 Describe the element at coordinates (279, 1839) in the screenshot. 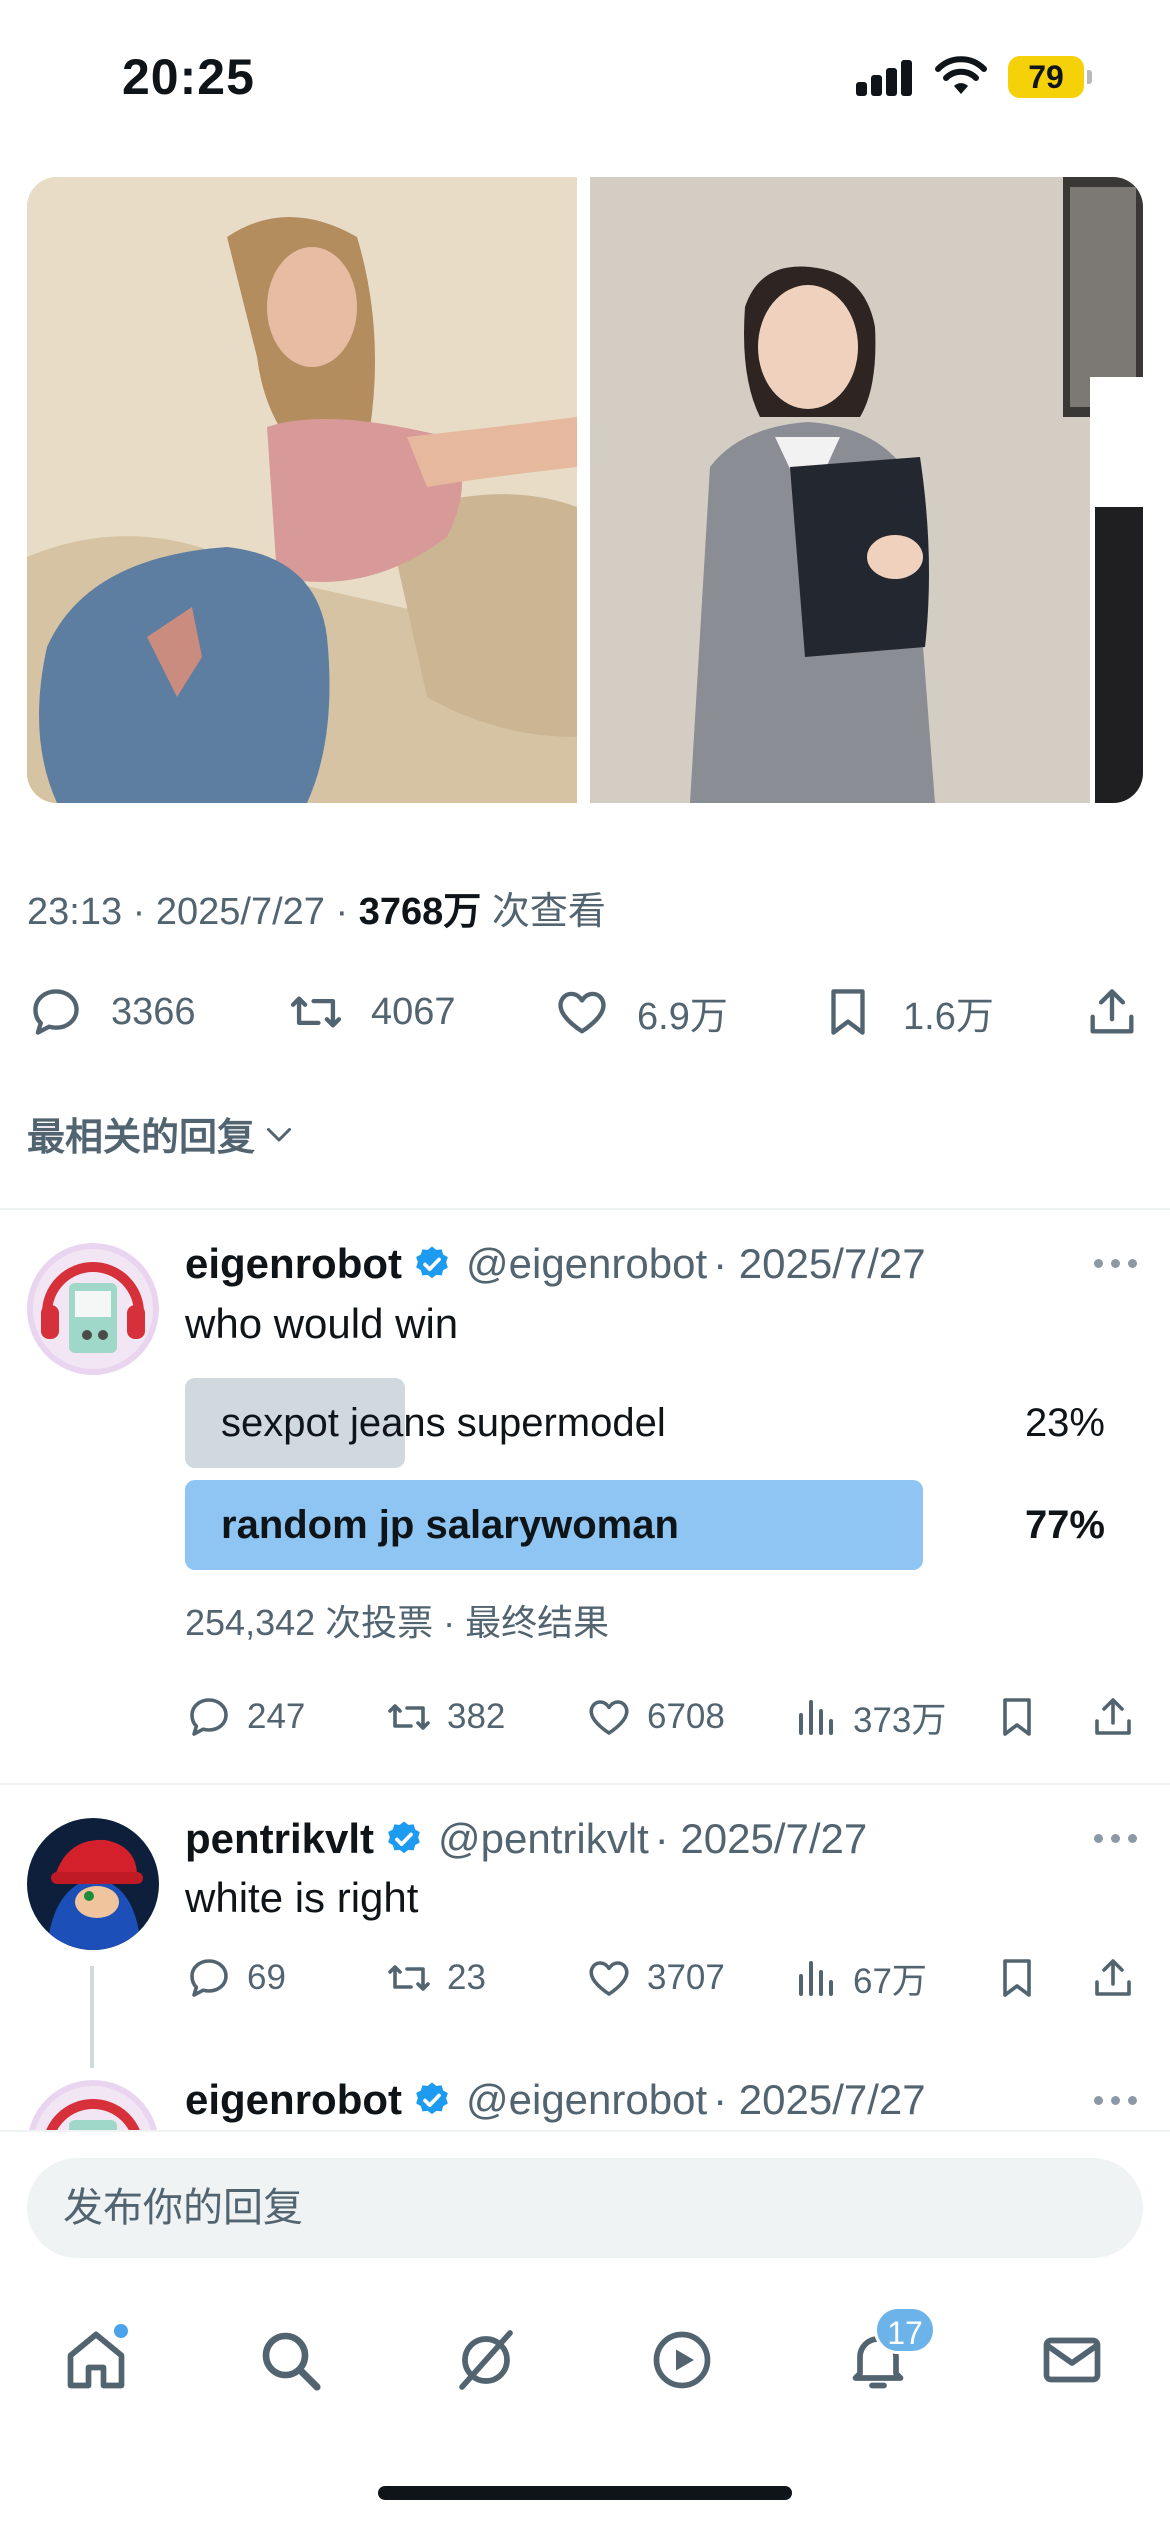

I see `reply-author-name: pentrikvlt` at that location.